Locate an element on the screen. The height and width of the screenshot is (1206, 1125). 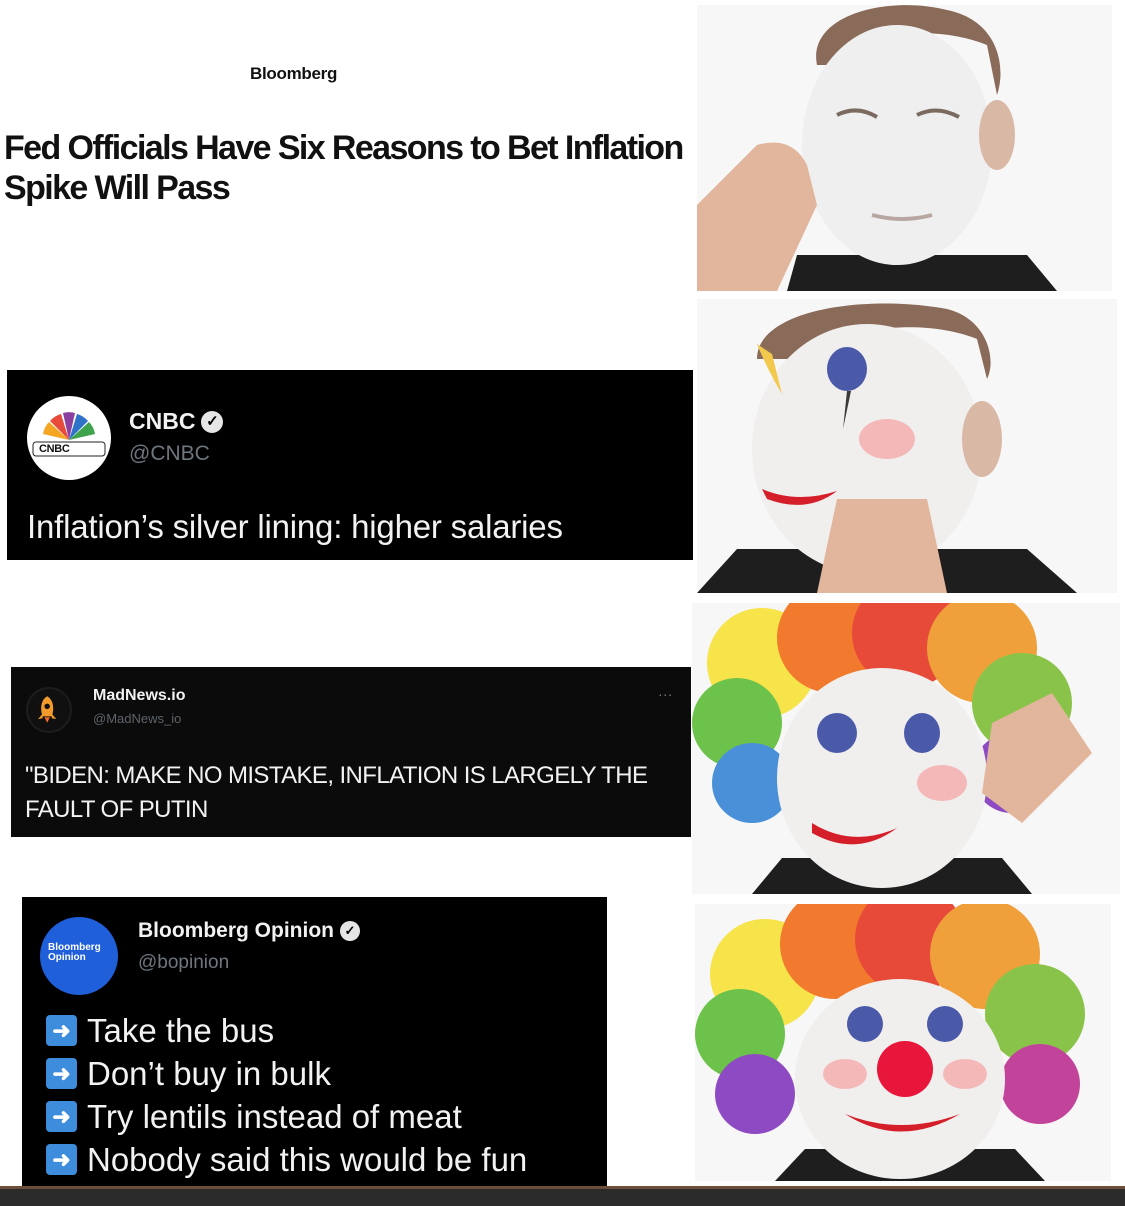
bloomberg-opinion-handle: @bopinion is located at coordinates (183, 963).